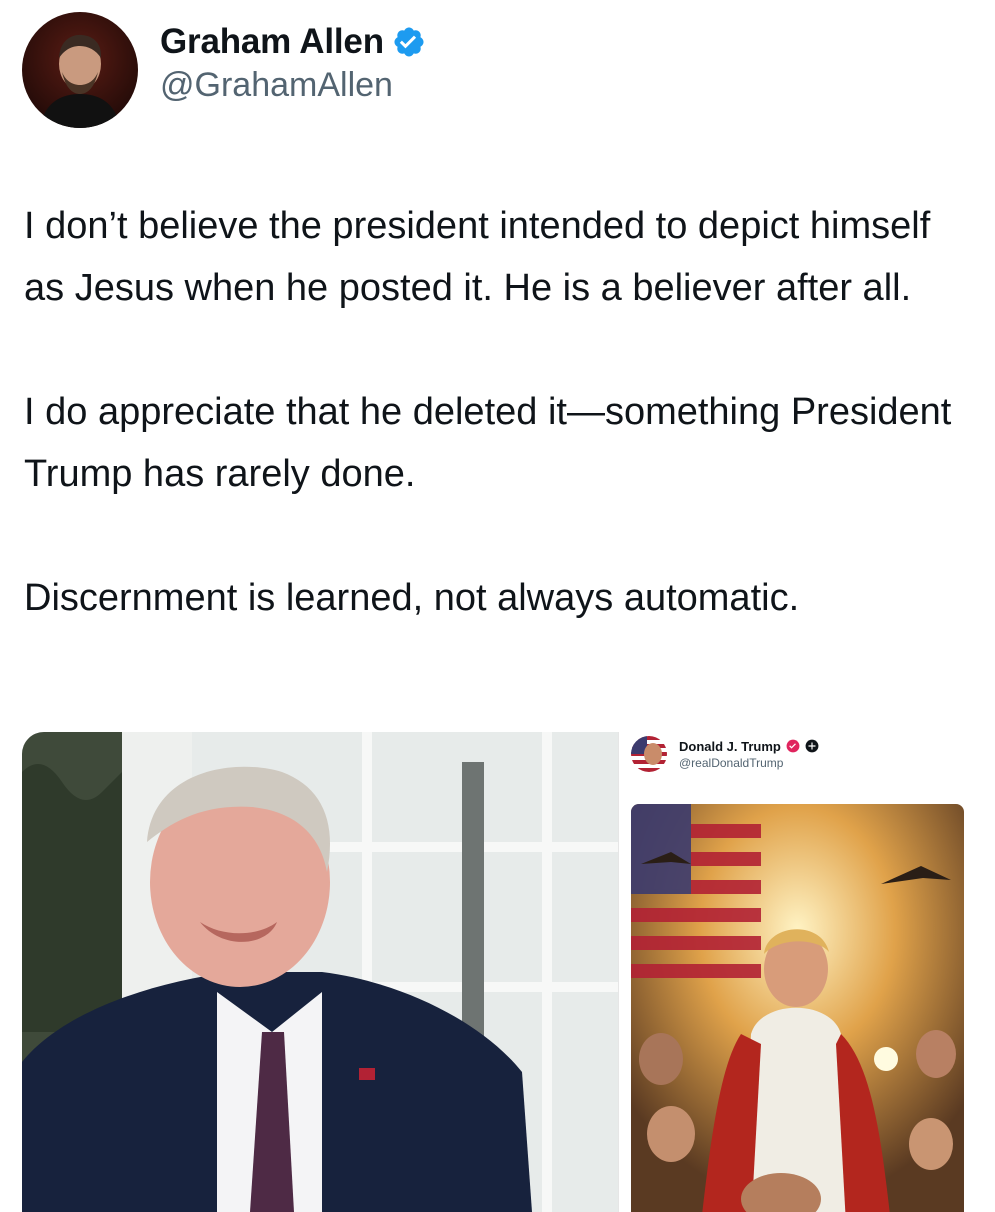 The width and height of the screenshot is (995, 1212). What do you see at coordinates (730, 746) in the screenshot?
I see `embedded-author-display-name: Donald J. Trump` at bounding box center [730, 746].